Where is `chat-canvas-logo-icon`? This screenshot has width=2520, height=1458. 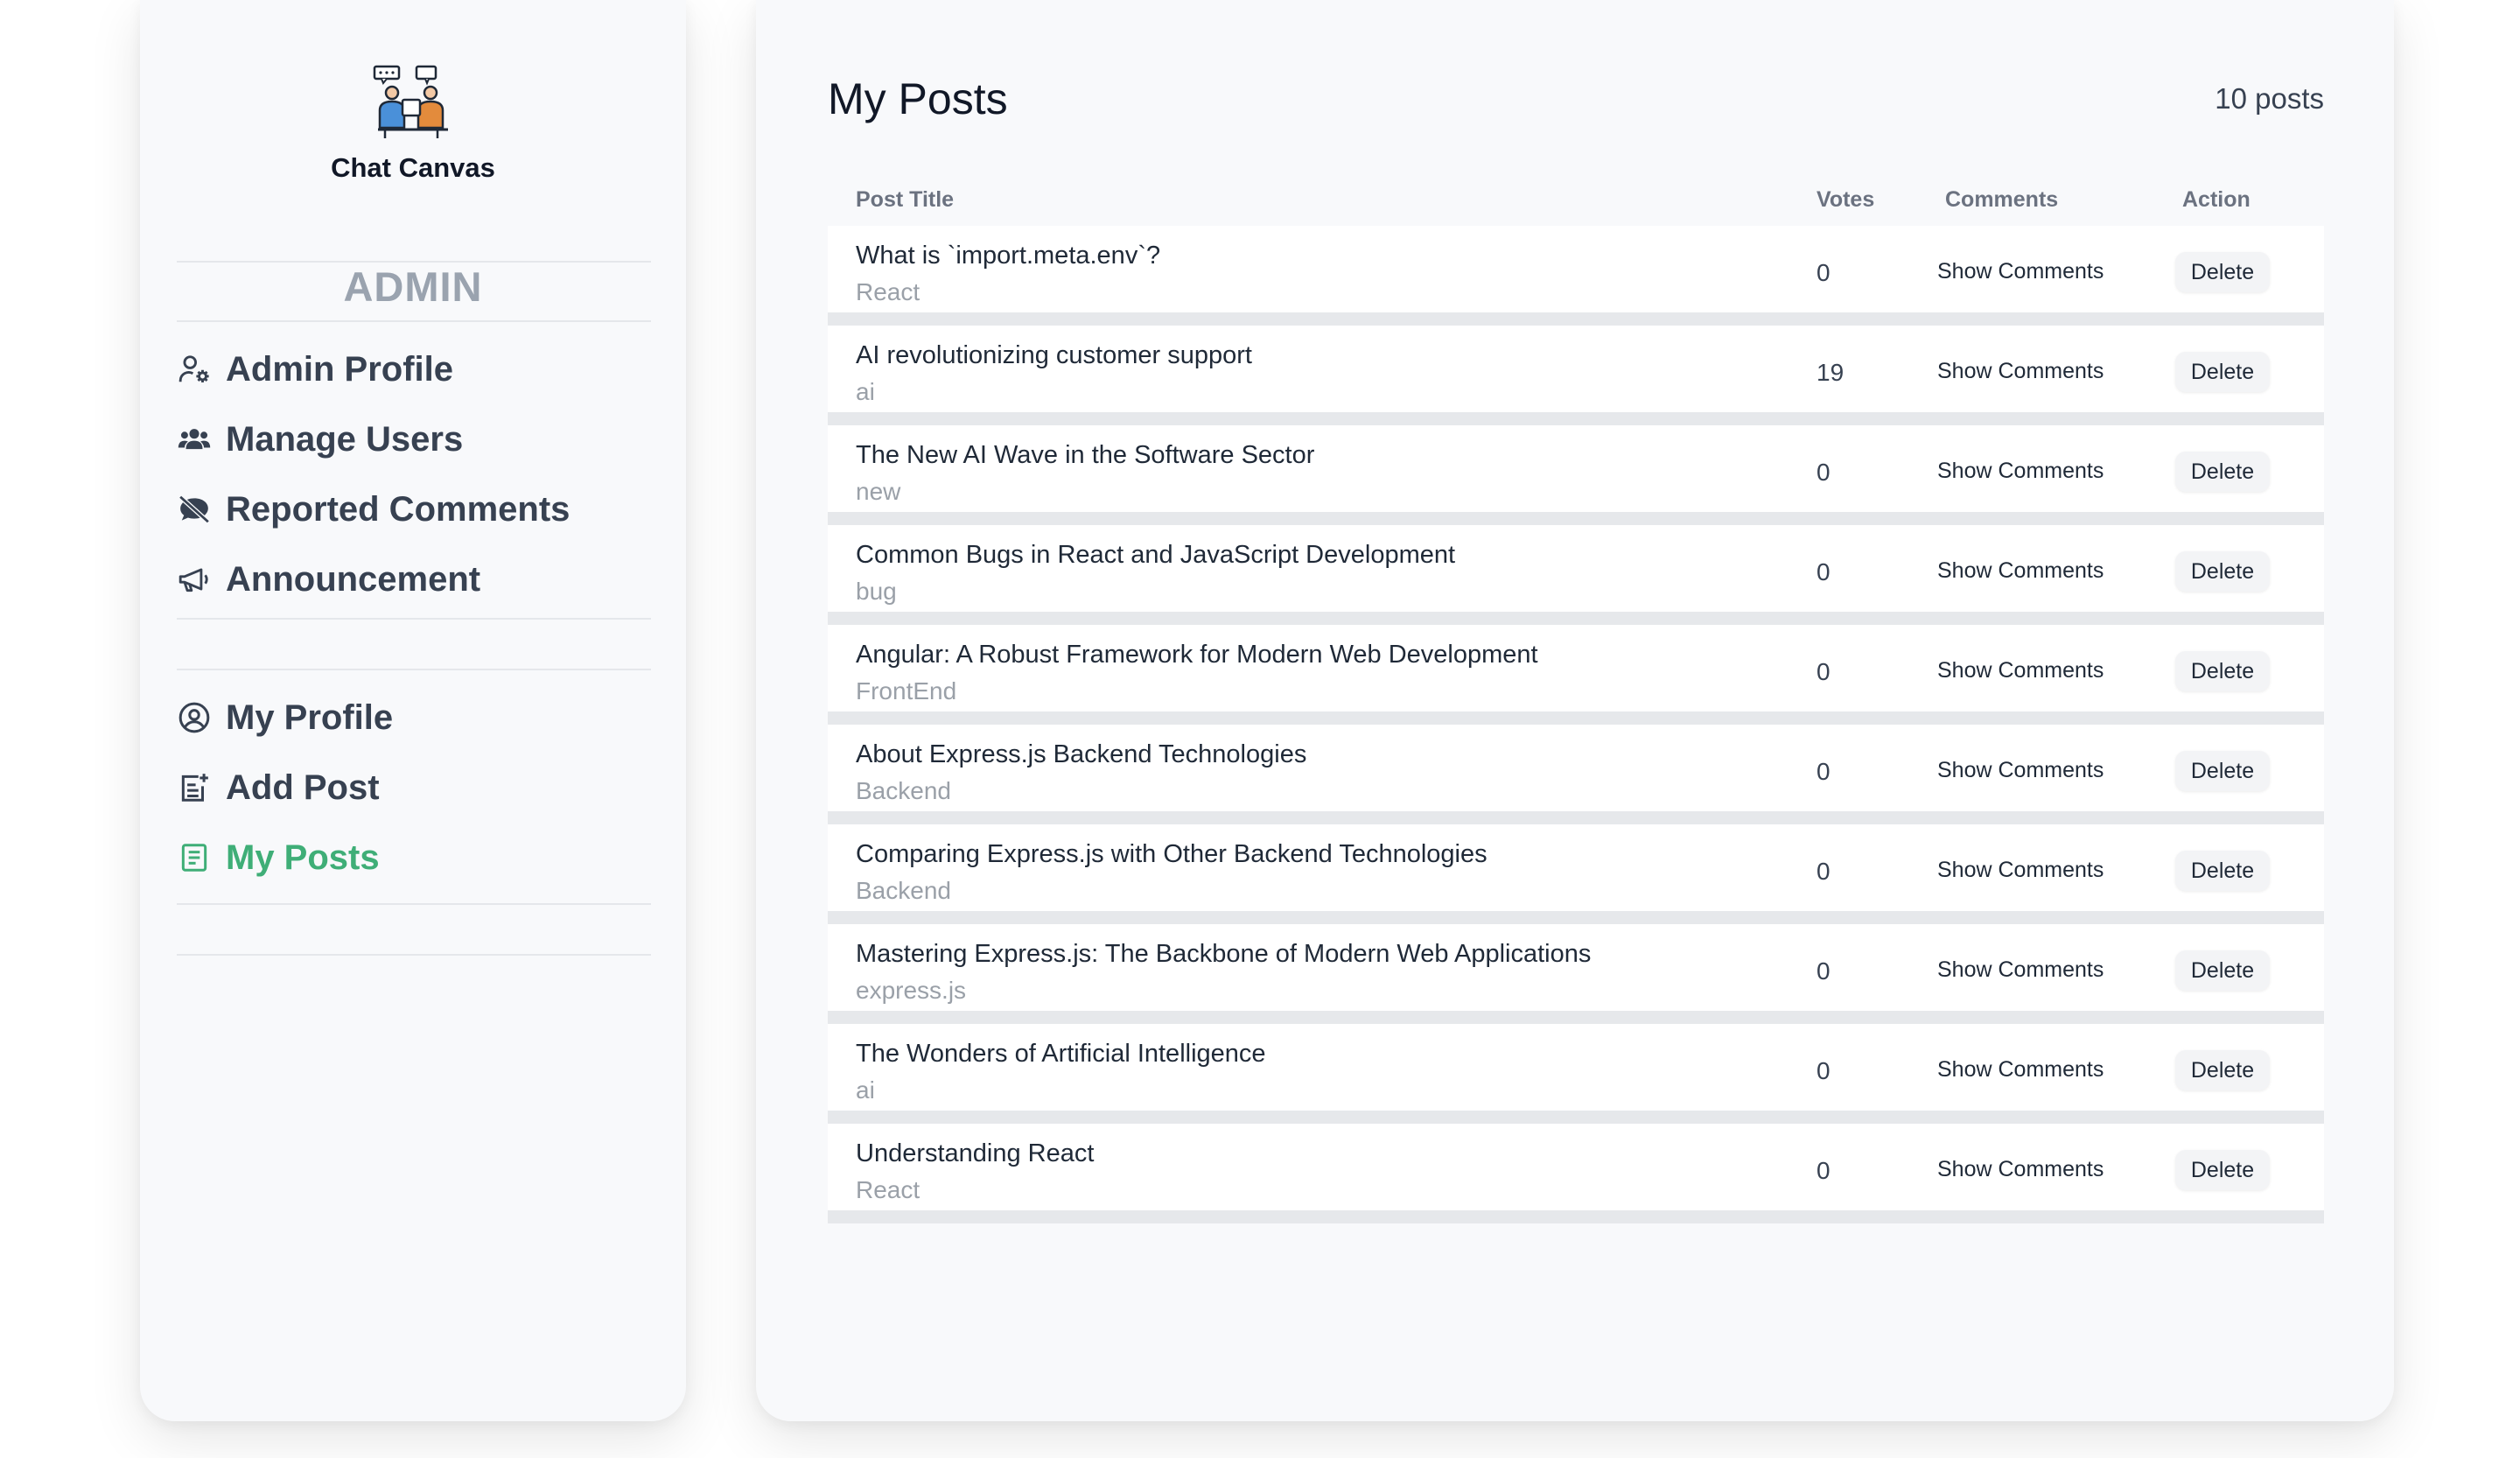
chat-canvas-logo-icon is located at coordinates (410, 101).